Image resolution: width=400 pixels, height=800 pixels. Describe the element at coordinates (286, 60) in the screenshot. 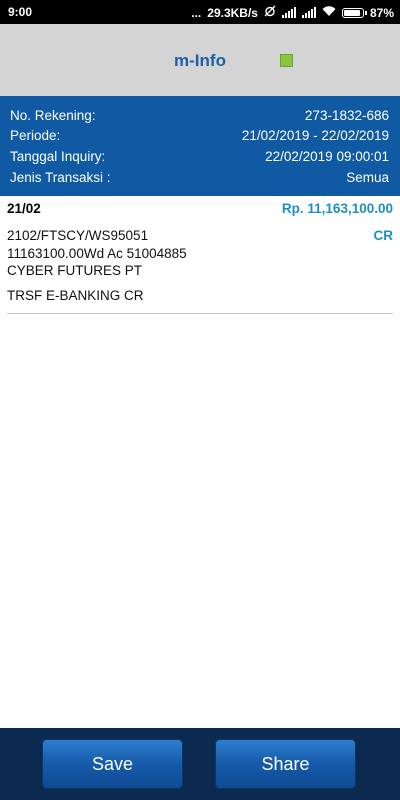

I see `connection-status-icon` at that location.